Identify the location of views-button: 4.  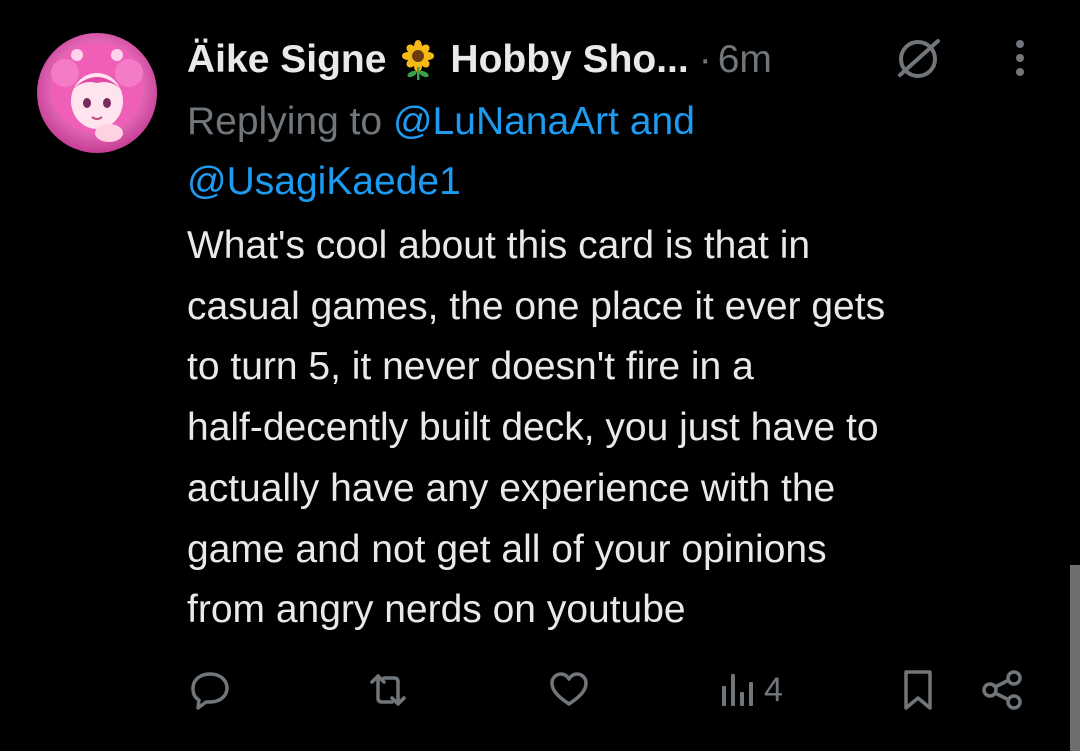
(750, 690).